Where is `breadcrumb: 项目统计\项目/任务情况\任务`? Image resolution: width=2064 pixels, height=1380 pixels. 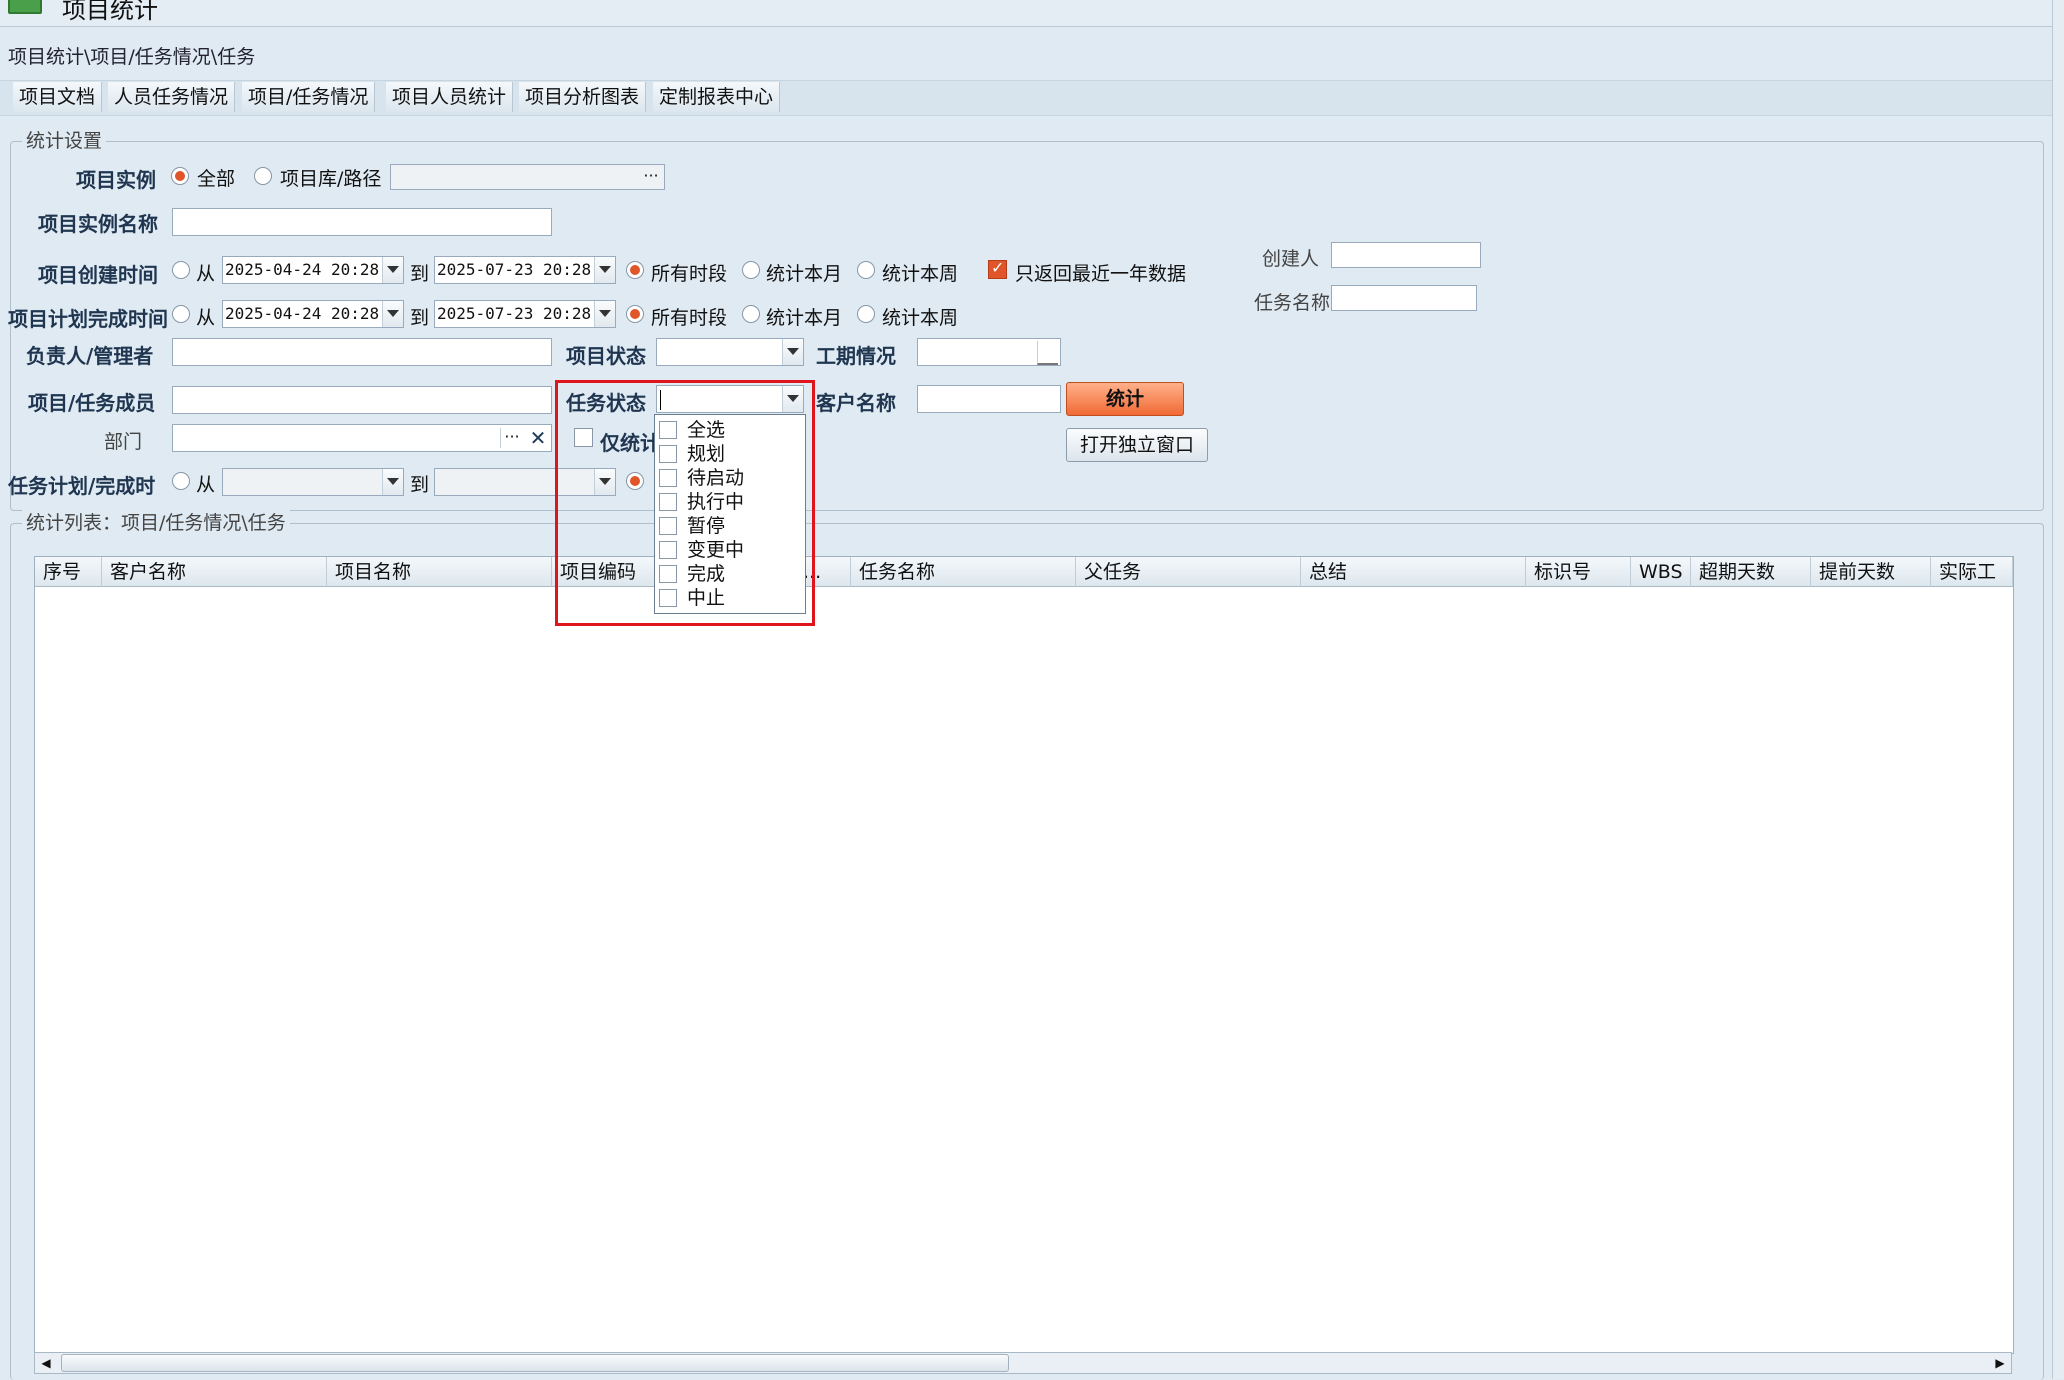
breadcrumb: 项目统计\项目/任务情况\任务 is located at coordinates (132, 57).